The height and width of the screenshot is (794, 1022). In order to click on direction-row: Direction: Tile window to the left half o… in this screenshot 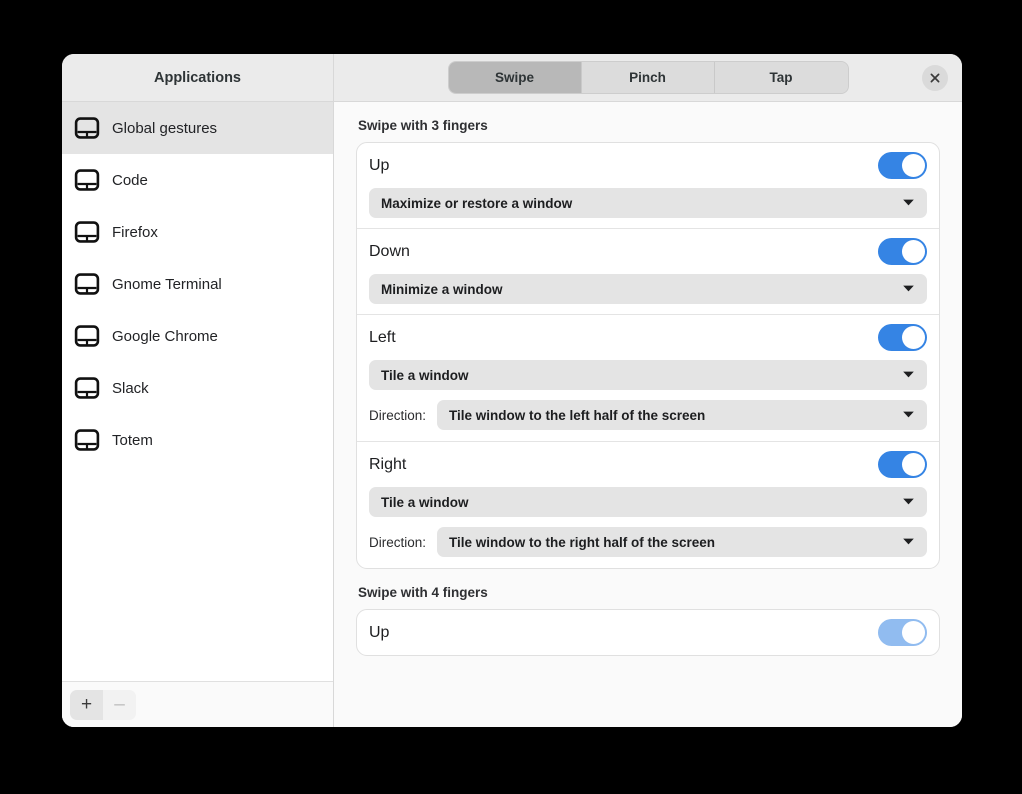, I will do `click(648, 420)`.